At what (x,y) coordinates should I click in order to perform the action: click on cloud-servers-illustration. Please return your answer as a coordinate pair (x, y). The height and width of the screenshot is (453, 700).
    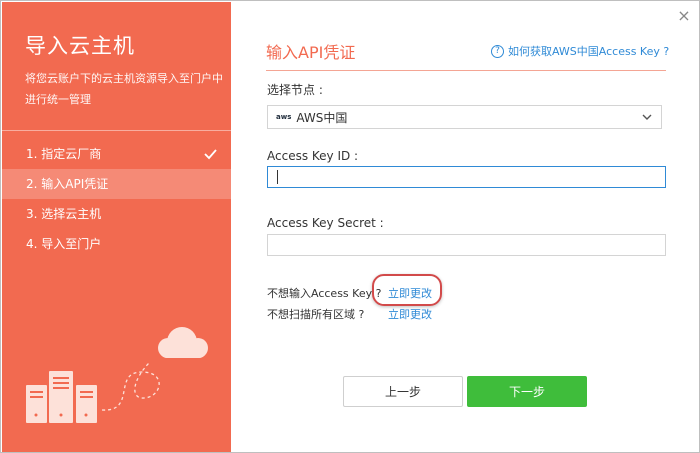
    Looking at the image, I should click on (117, 375).